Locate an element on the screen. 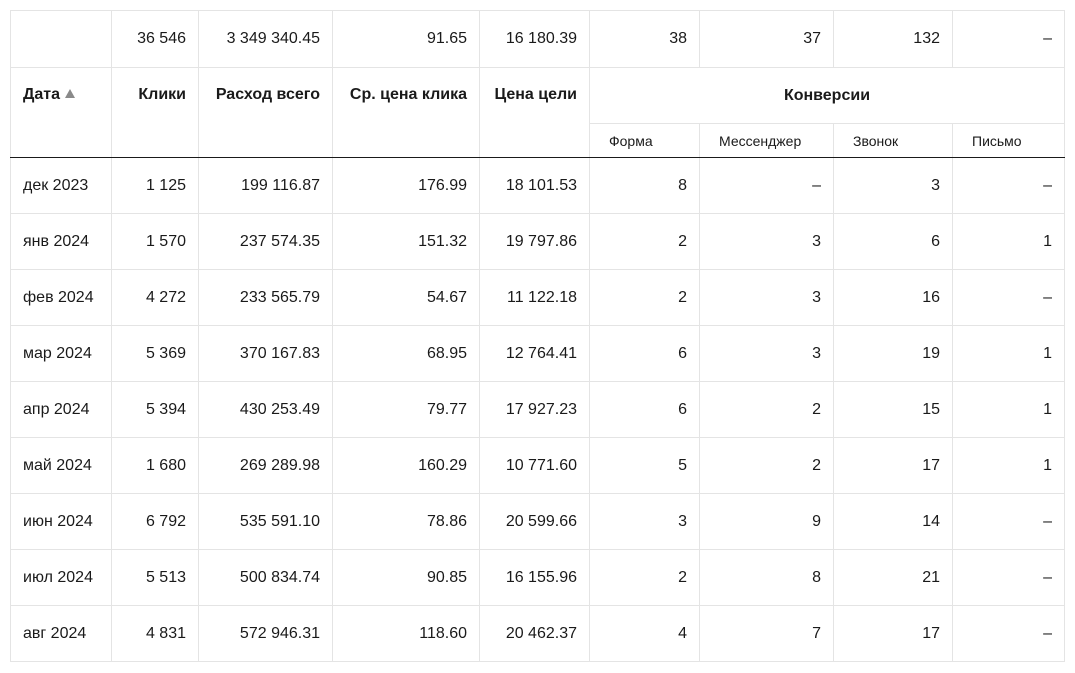 The height and width of the screenshot is (673, 1075). cell-clicks: 5 369 is located at coordinates (155, 353).